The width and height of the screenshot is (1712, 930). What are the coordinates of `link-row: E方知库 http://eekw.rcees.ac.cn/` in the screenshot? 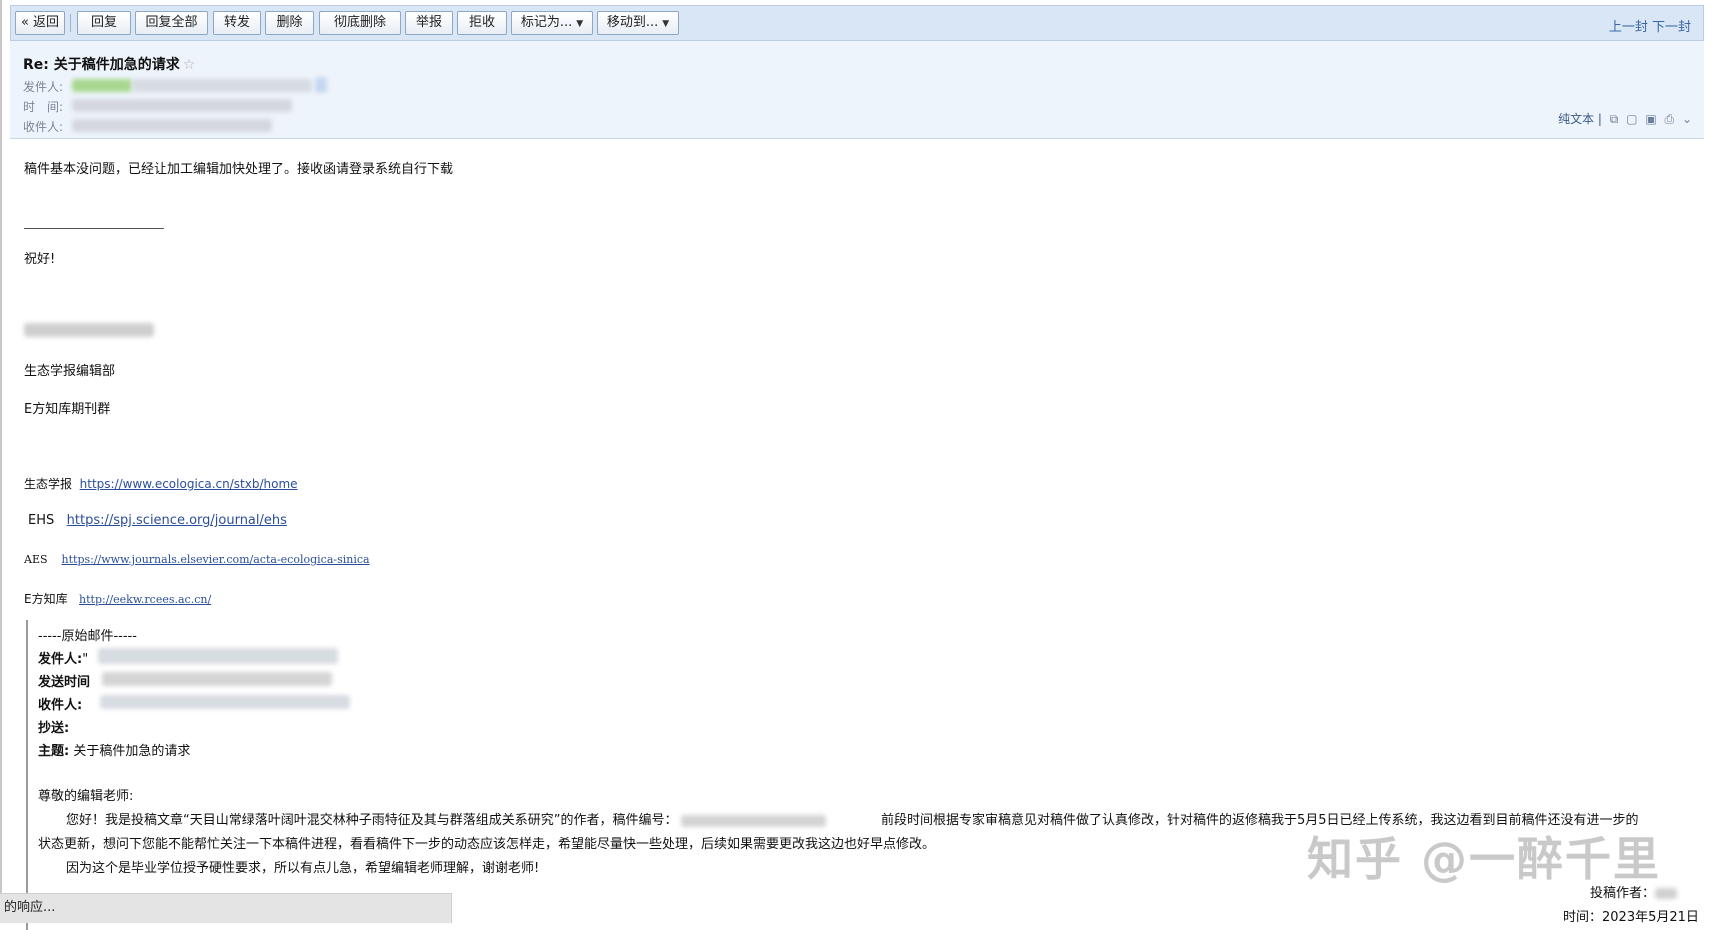 It's located at (117, 598).